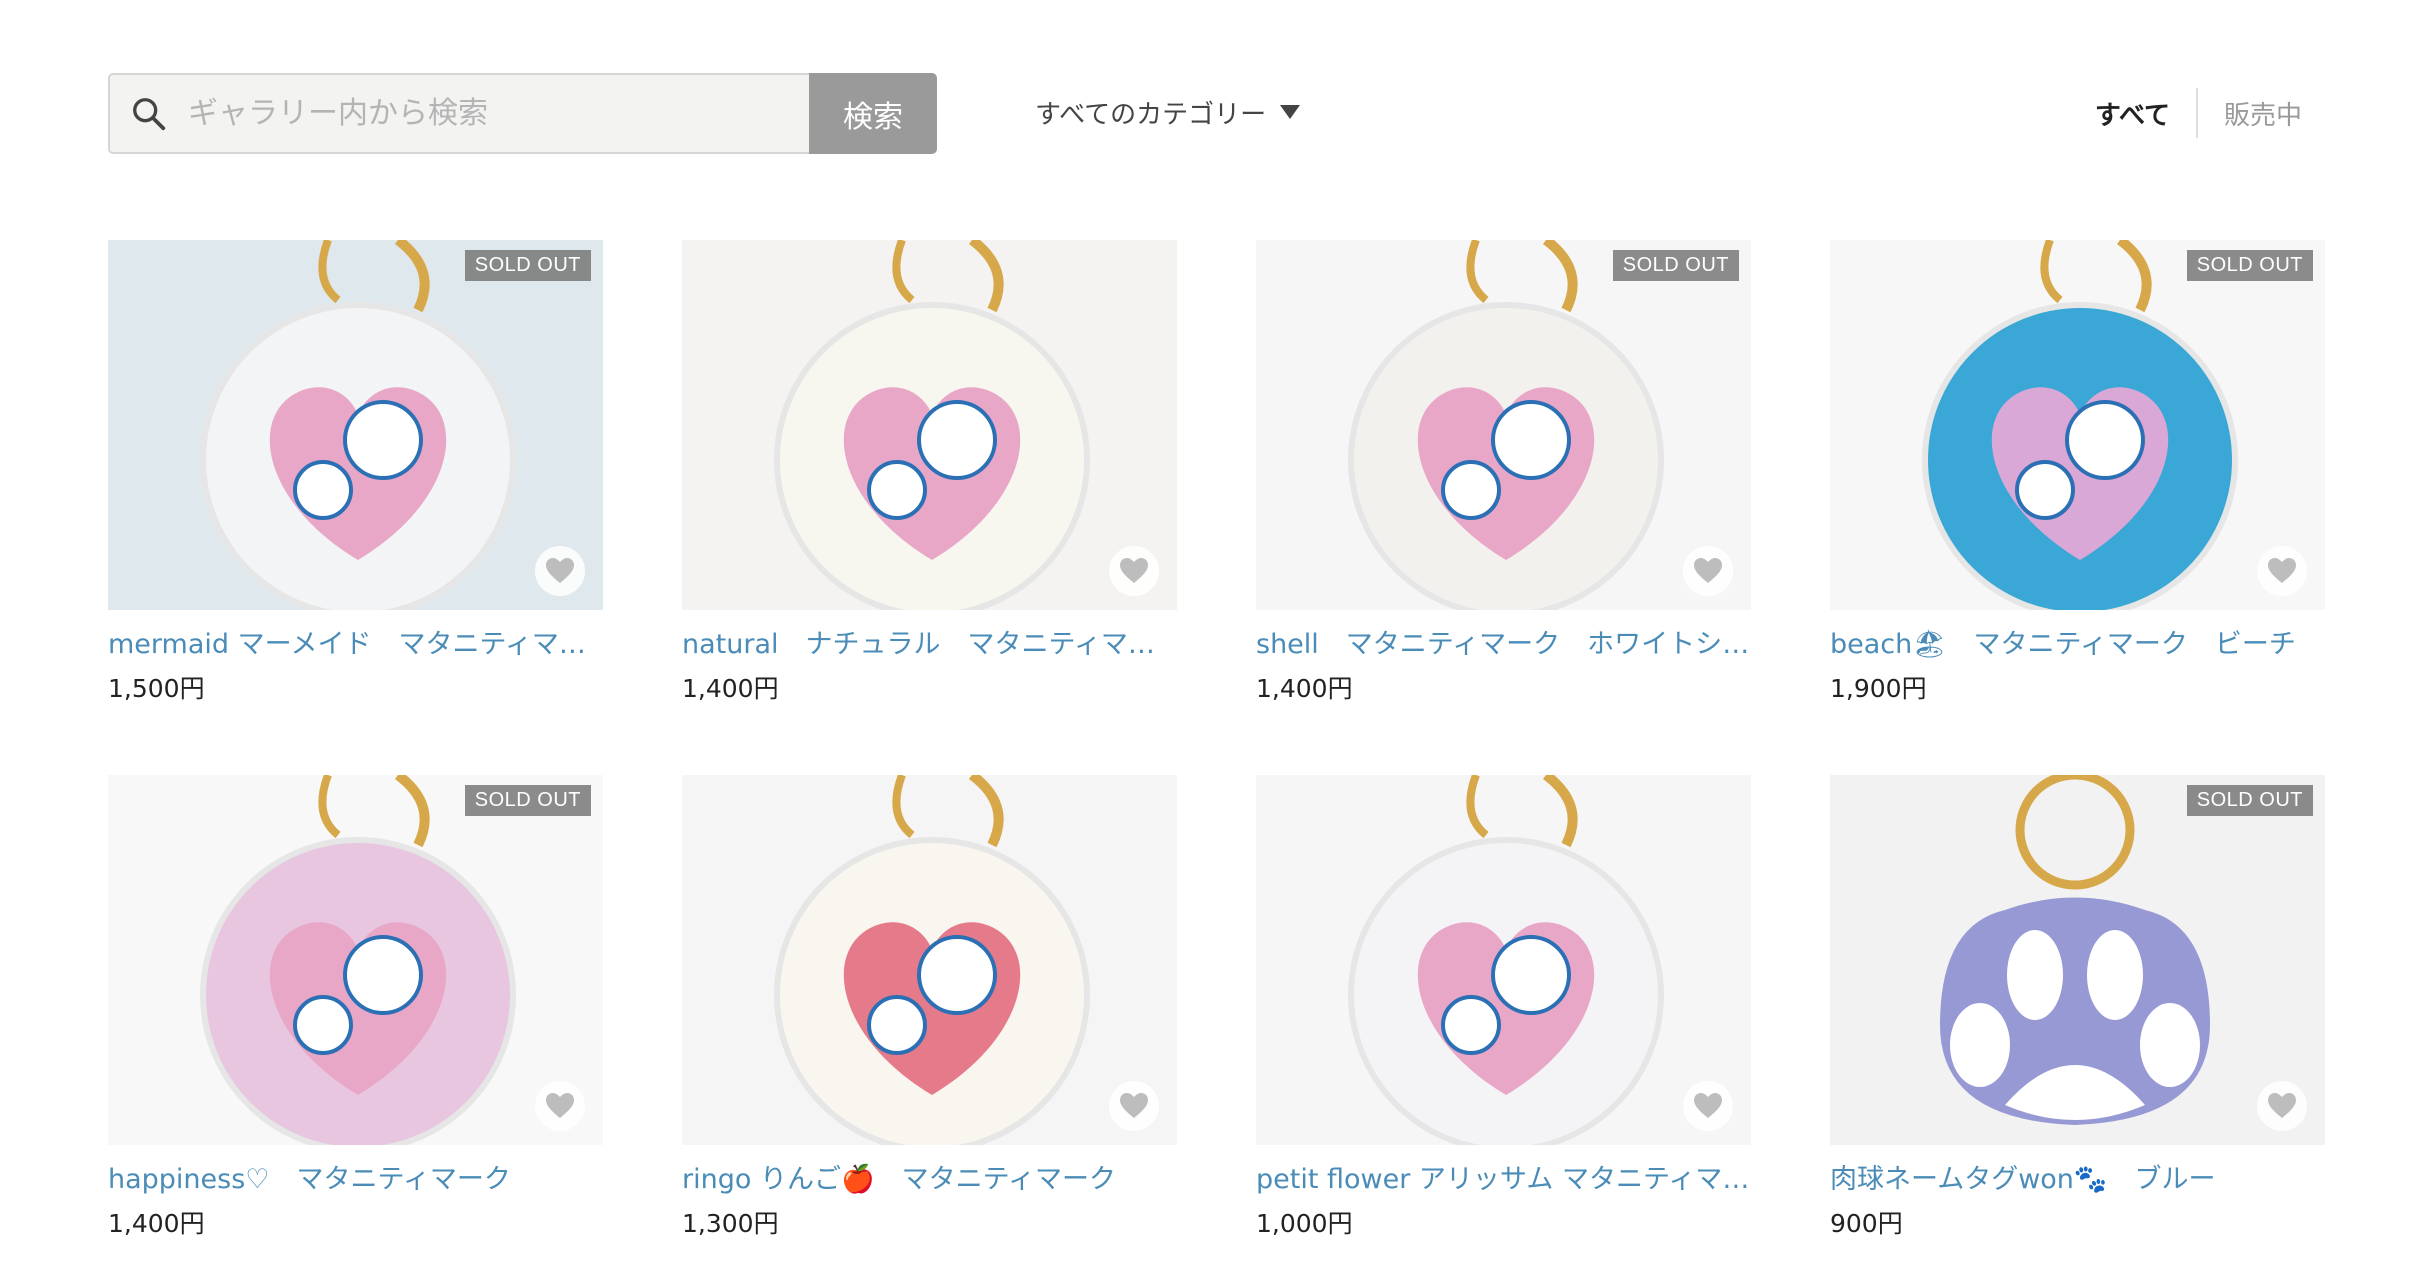 The width and height of the screenshot is (2410, 1280). I want to click on product-title: petit flower アリッサム マタニティマーク, so click(1503, 1176).